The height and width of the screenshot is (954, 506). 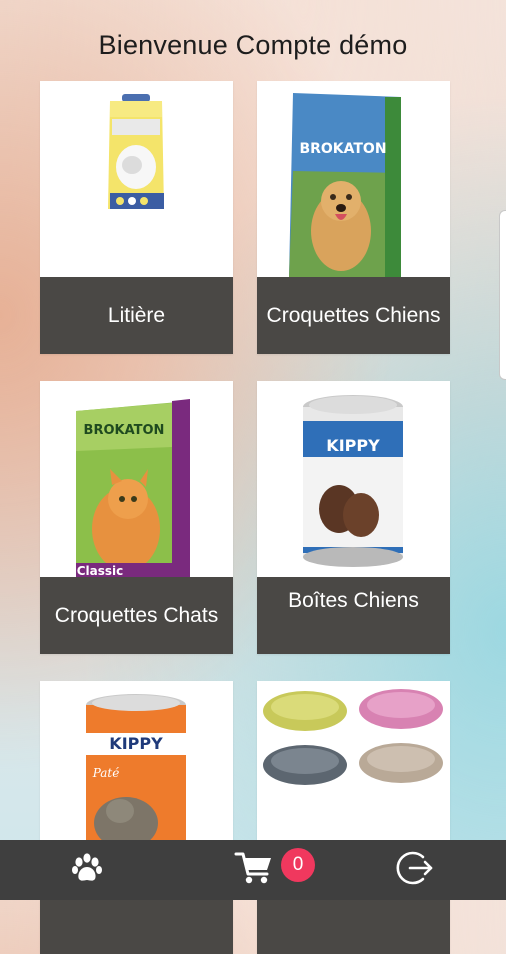 What do you see at coordinates (136, 479) in the screenshot?
I see `cat-food-bag-image: BROKATON Classic` at bounding box center [136, 479].